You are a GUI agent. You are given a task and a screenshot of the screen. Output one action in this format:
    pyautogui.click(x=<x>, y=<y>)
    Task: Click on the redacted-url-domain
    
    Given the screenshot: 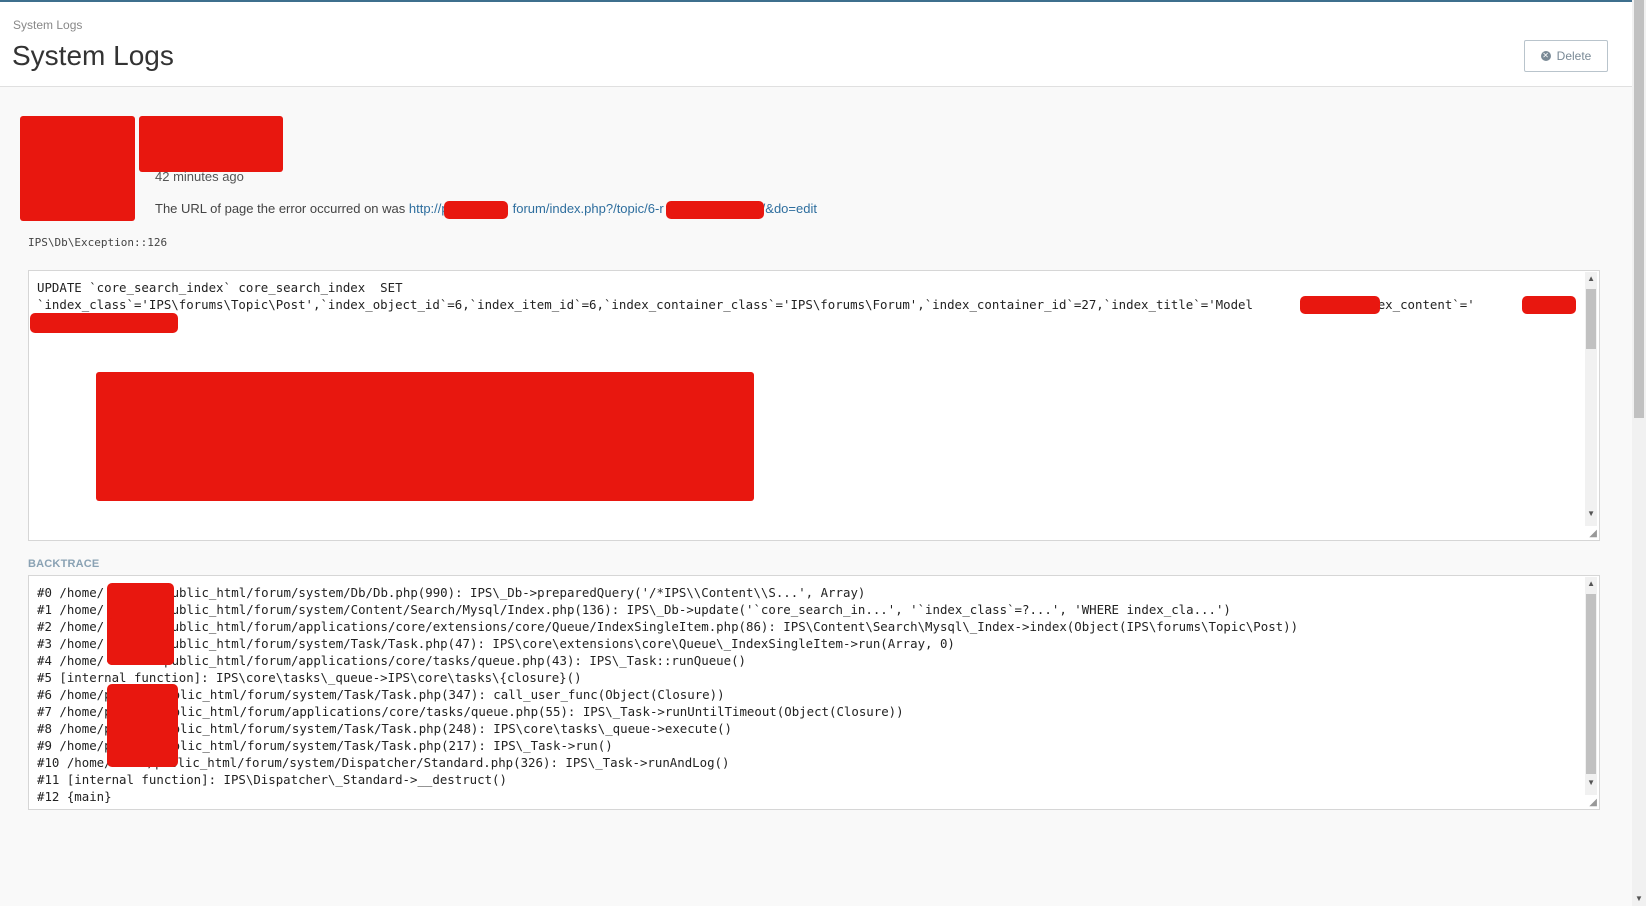 What is the action you would take?
    pyautogui.click(x=476, y=210)
    